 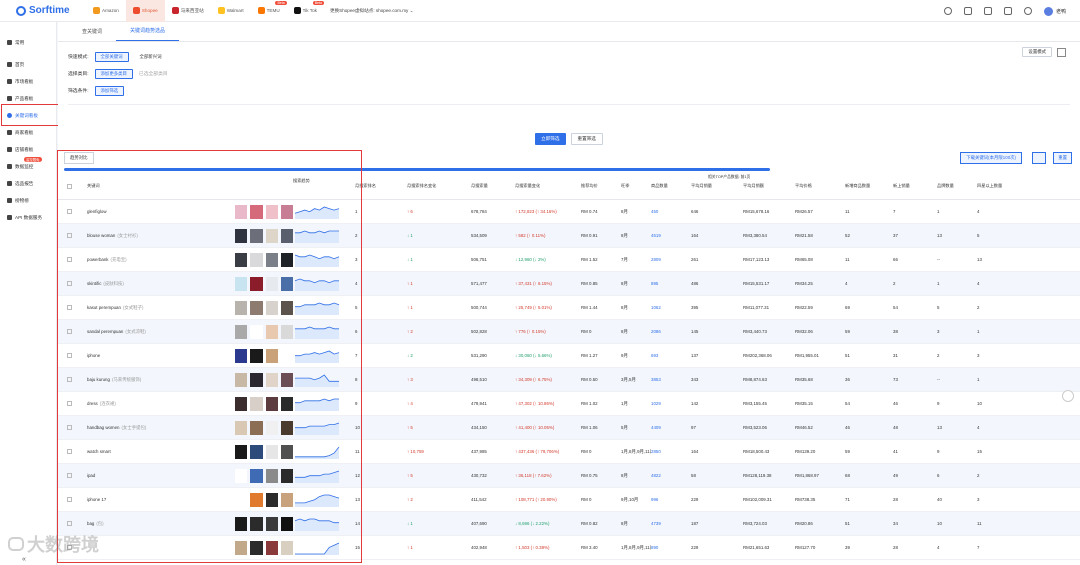 What do you see at coordinates (804, 379) in the screenshot?
I see `avg-price: RM35.68` at bounding box center [804, 379].